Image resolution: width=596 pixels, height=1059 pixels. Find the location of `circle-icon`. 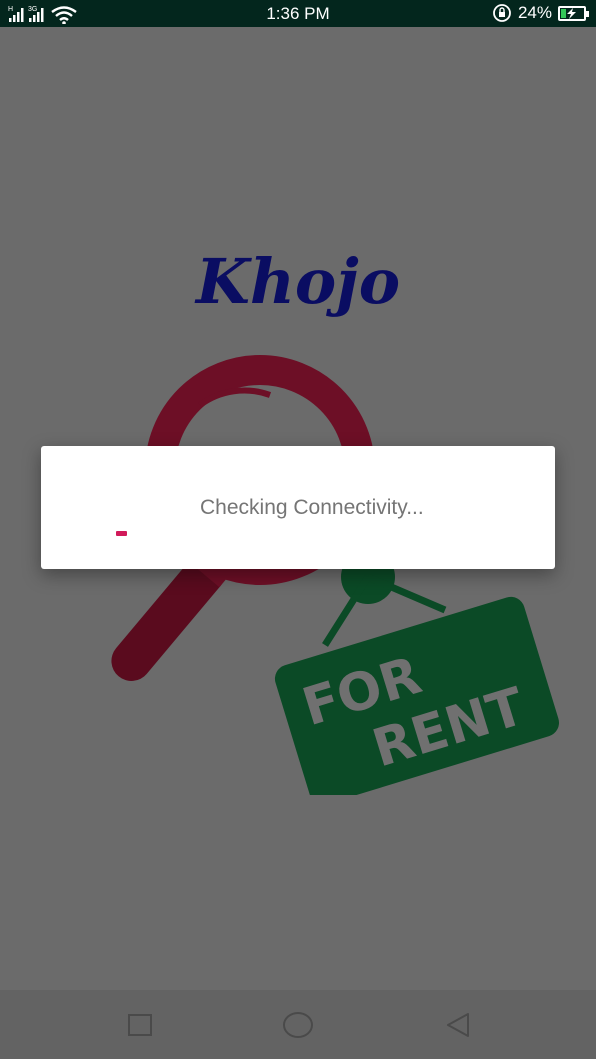

circle-icon is located at coordinates (298, 1025).